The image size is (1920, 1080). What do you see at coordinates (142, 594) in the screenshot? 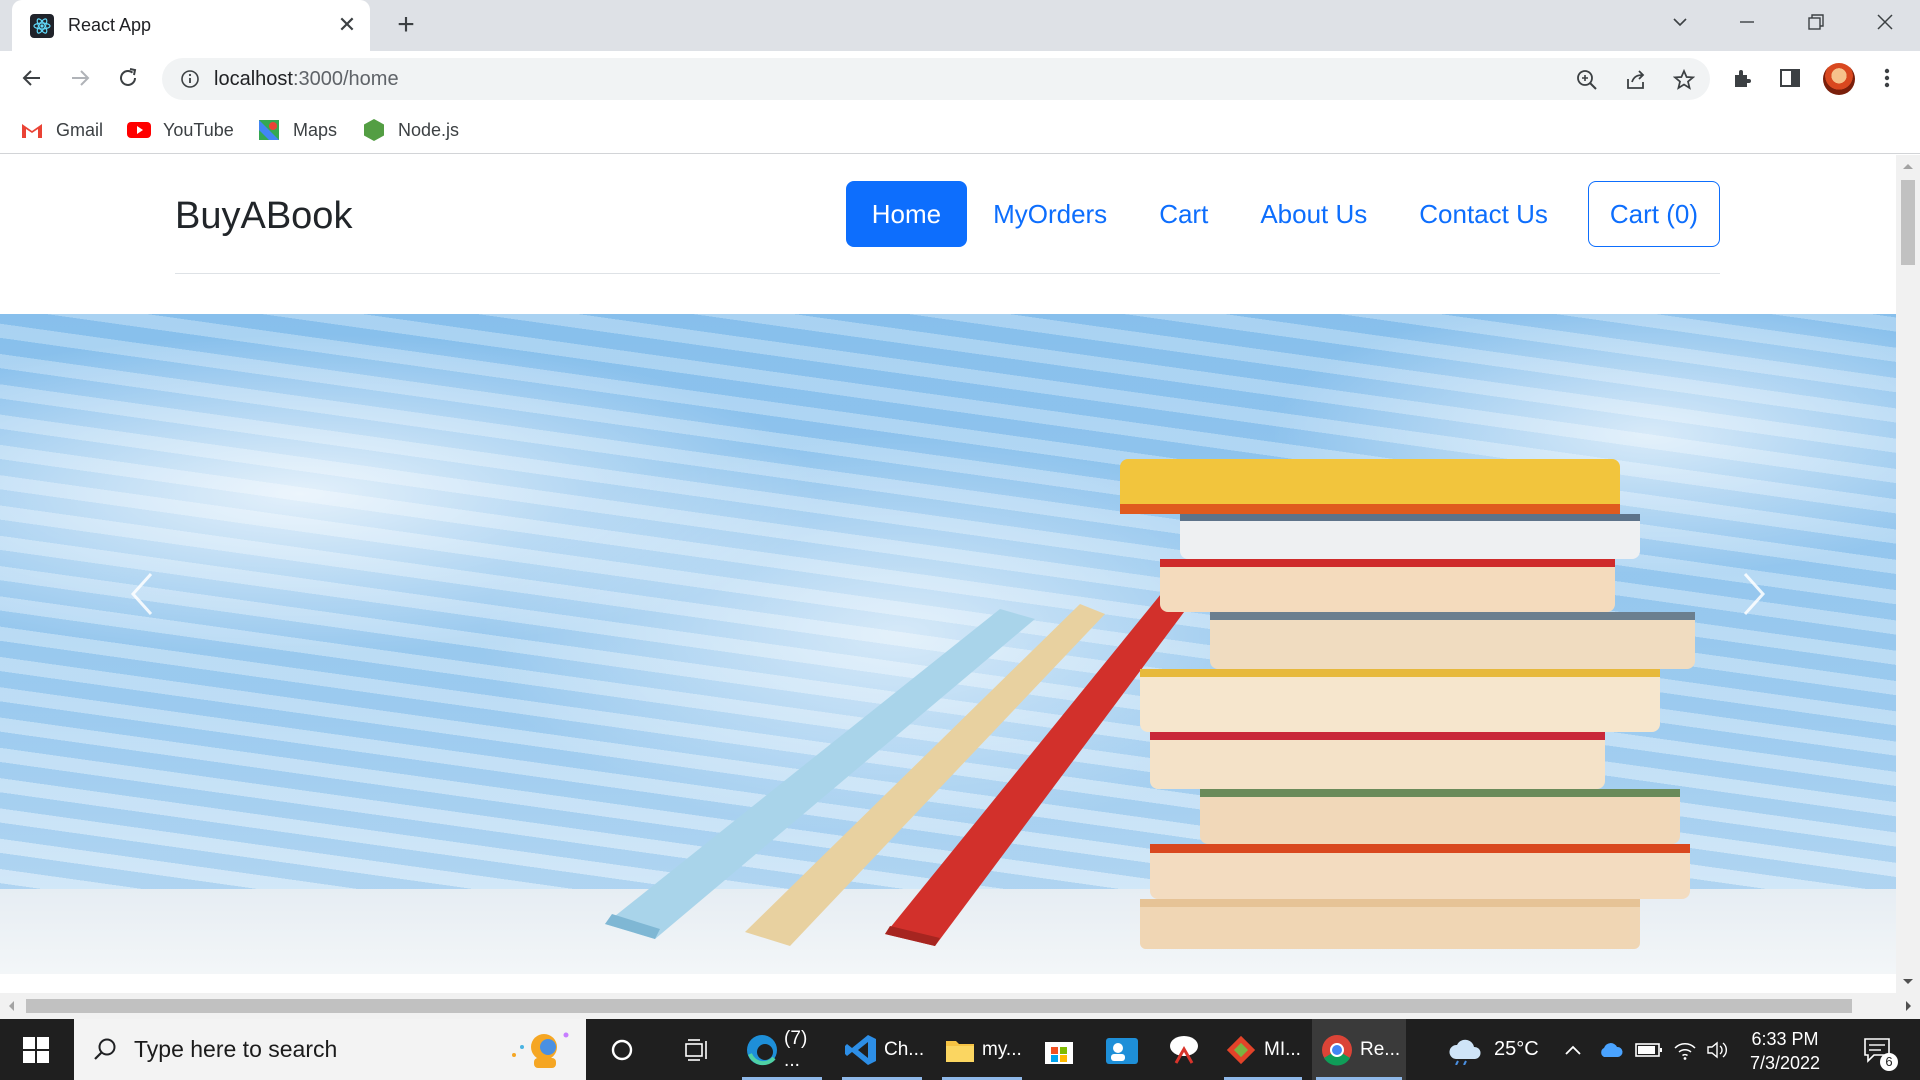
I see `carousel-prev-icon` at bounding box center [142, 594].